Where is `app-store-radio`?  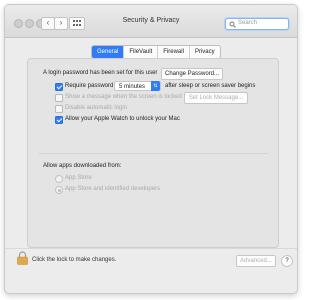
app-store-radio is located at coordinates (59, 179).